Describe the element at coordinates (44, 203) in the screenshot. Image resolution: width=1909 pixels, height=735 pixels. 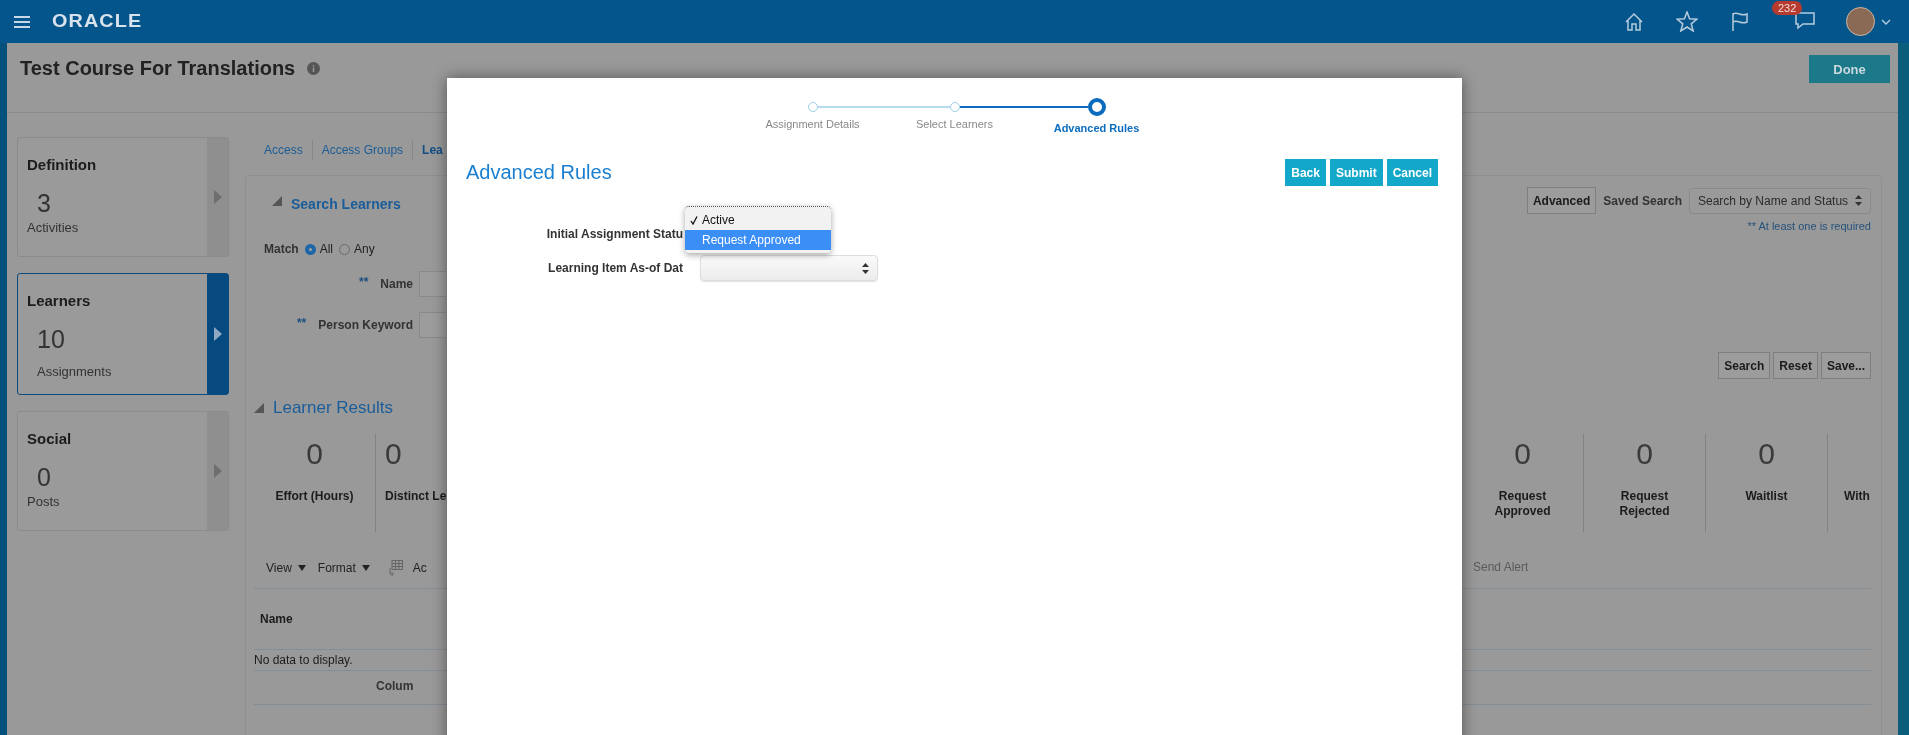
I see `card-count: 3` at that location.